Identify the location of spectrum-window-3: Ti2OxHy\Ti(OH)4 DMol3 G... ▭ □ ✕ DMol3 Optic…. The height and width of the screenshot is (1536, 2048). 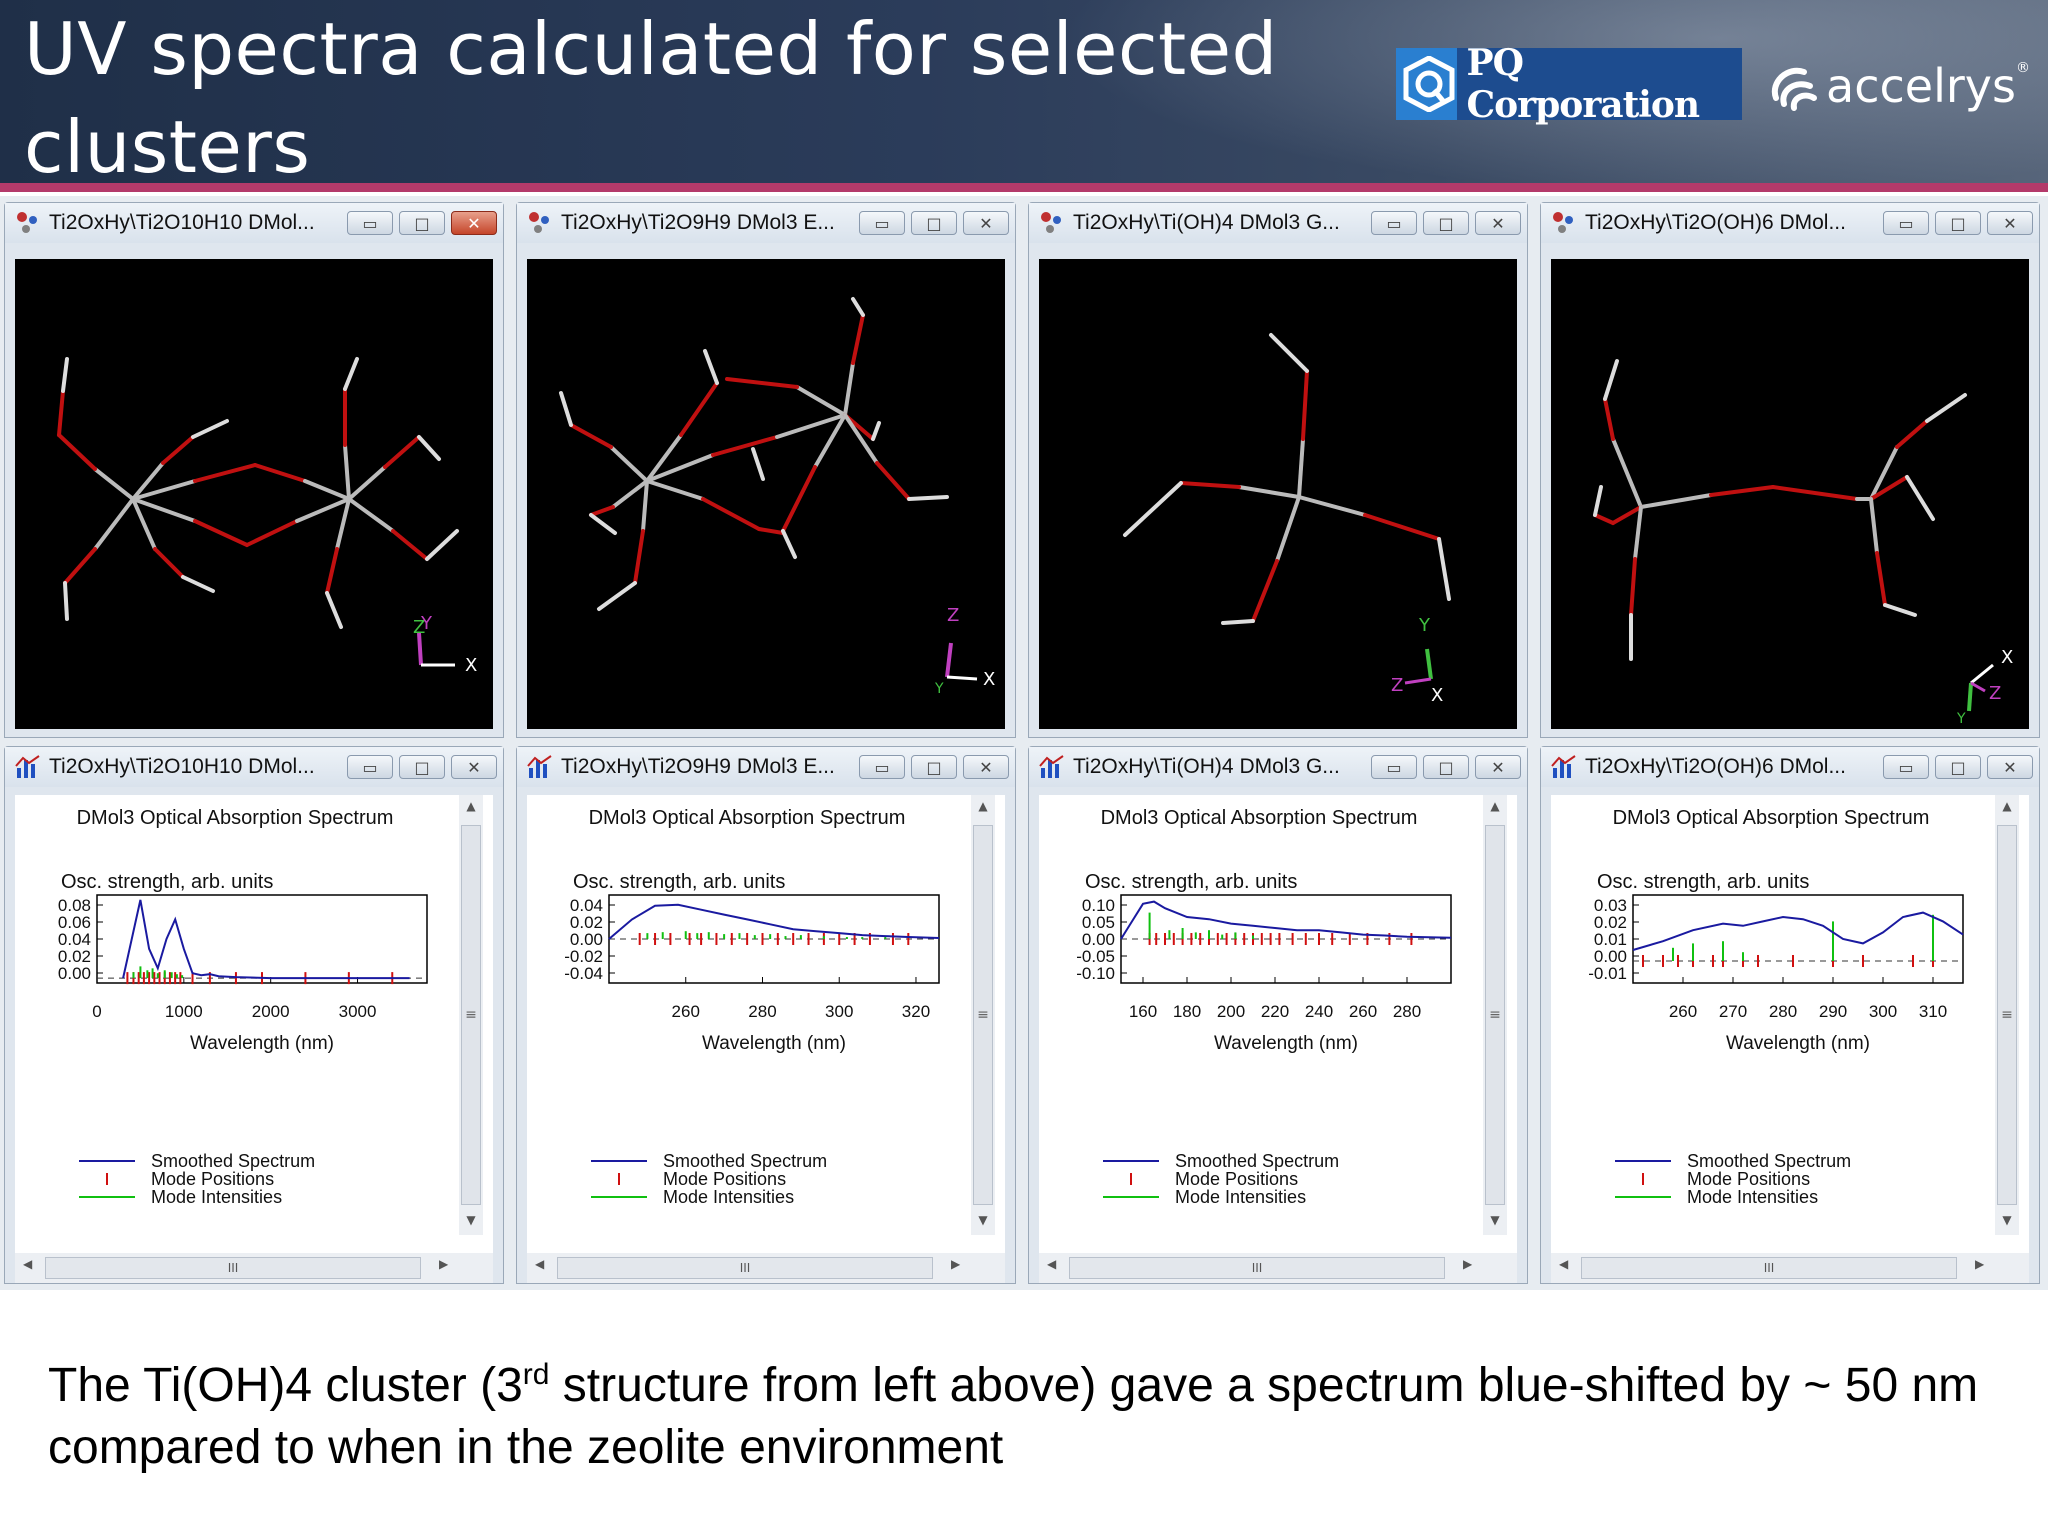
(1278, 1015).